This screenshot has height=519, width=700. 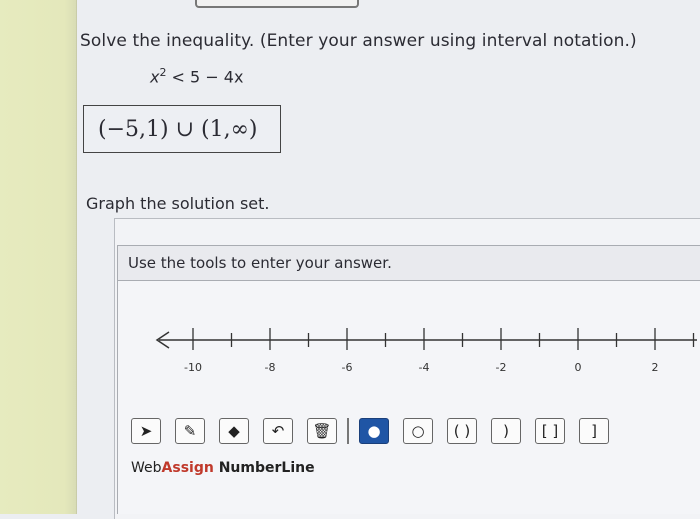 I want to click on tick-label: -8, so click(x=270, y=367).